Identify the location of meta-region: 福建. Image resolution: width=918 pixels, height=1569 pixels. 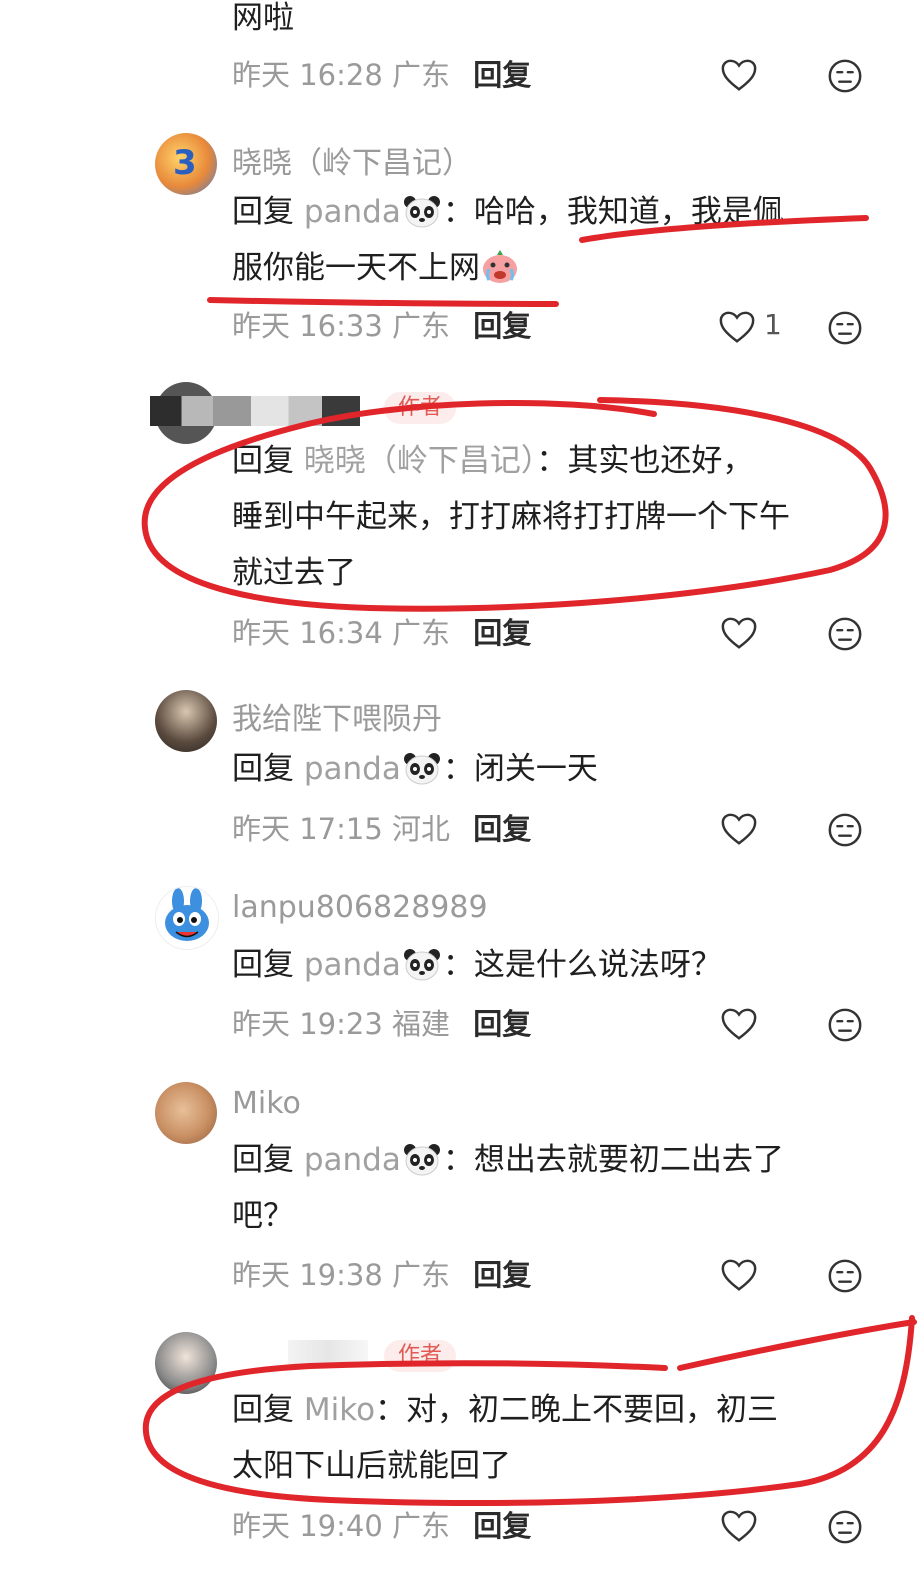
(421, 1024).